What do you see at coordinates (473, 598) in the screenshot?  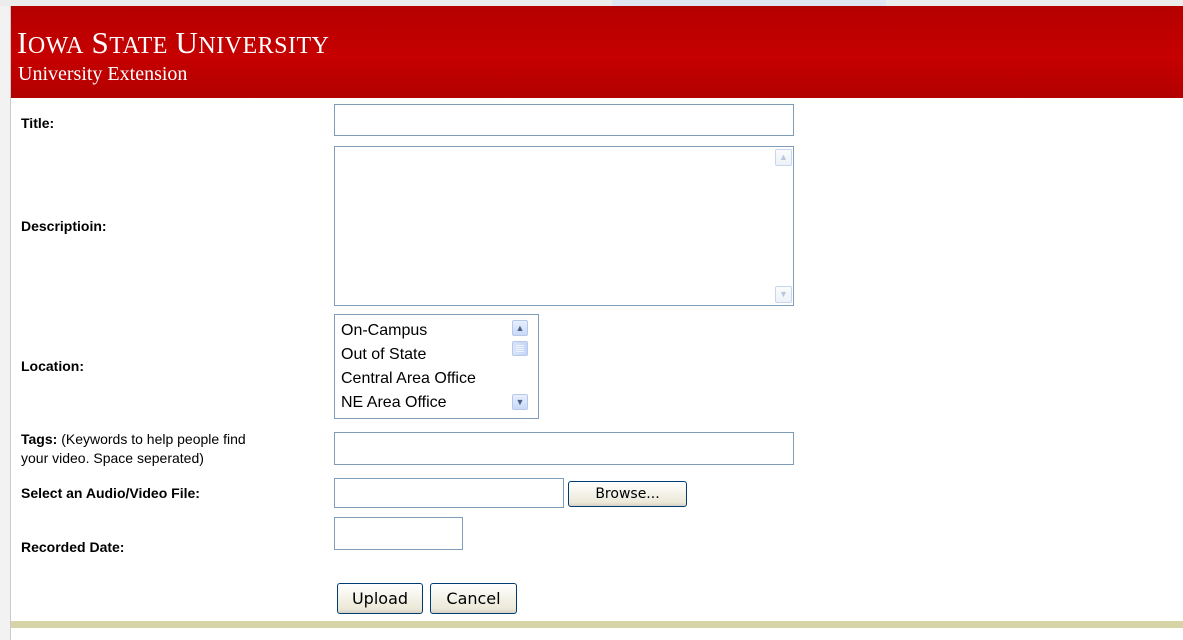 I see `cancel-button: Cancel` at bounding box center [473, 598].